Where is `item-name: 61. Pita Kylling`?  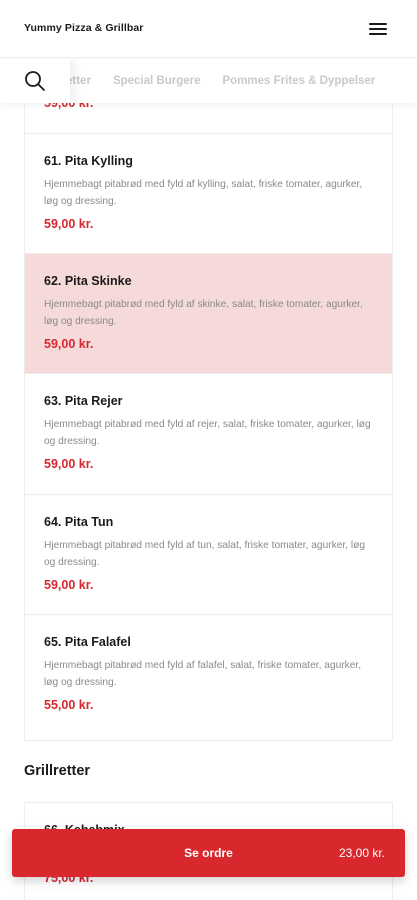
item-name: 61. Pita Kylling is located at coordinates (88, 161).